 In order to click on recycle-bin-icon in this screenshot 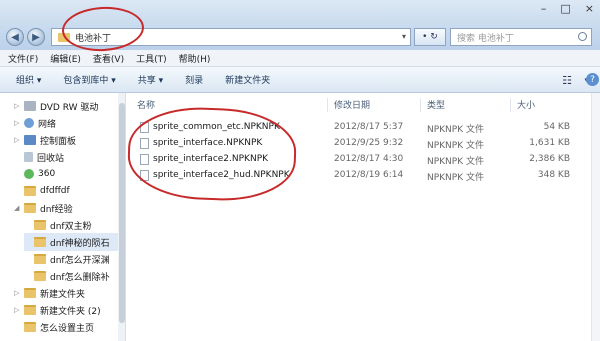, I will do `click(28, 157)`.